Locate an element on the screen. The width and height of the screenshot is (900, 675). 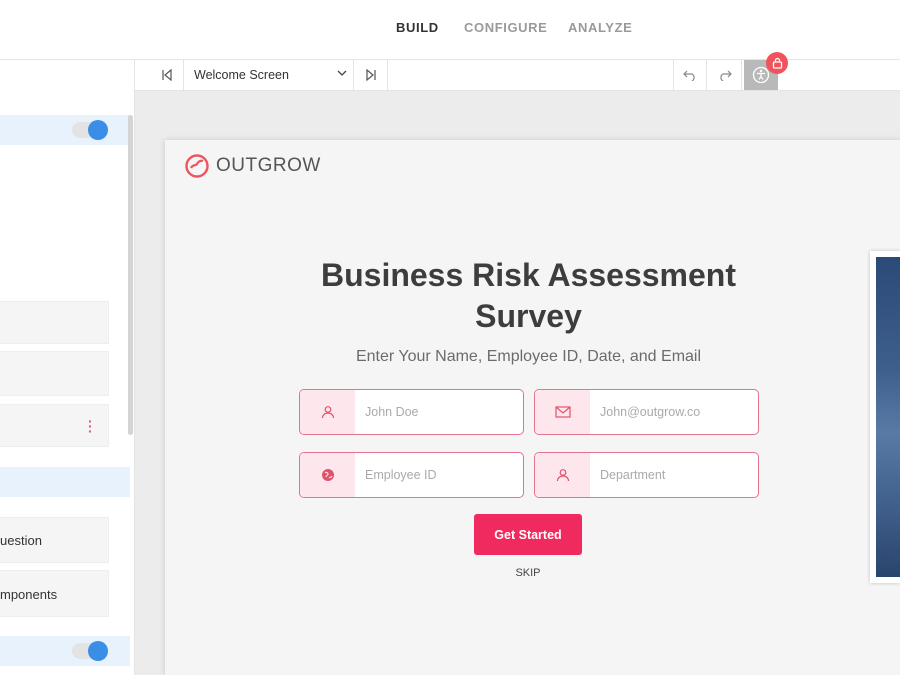
sidebar-item-label: uestion is located at coordinates (21, 540).